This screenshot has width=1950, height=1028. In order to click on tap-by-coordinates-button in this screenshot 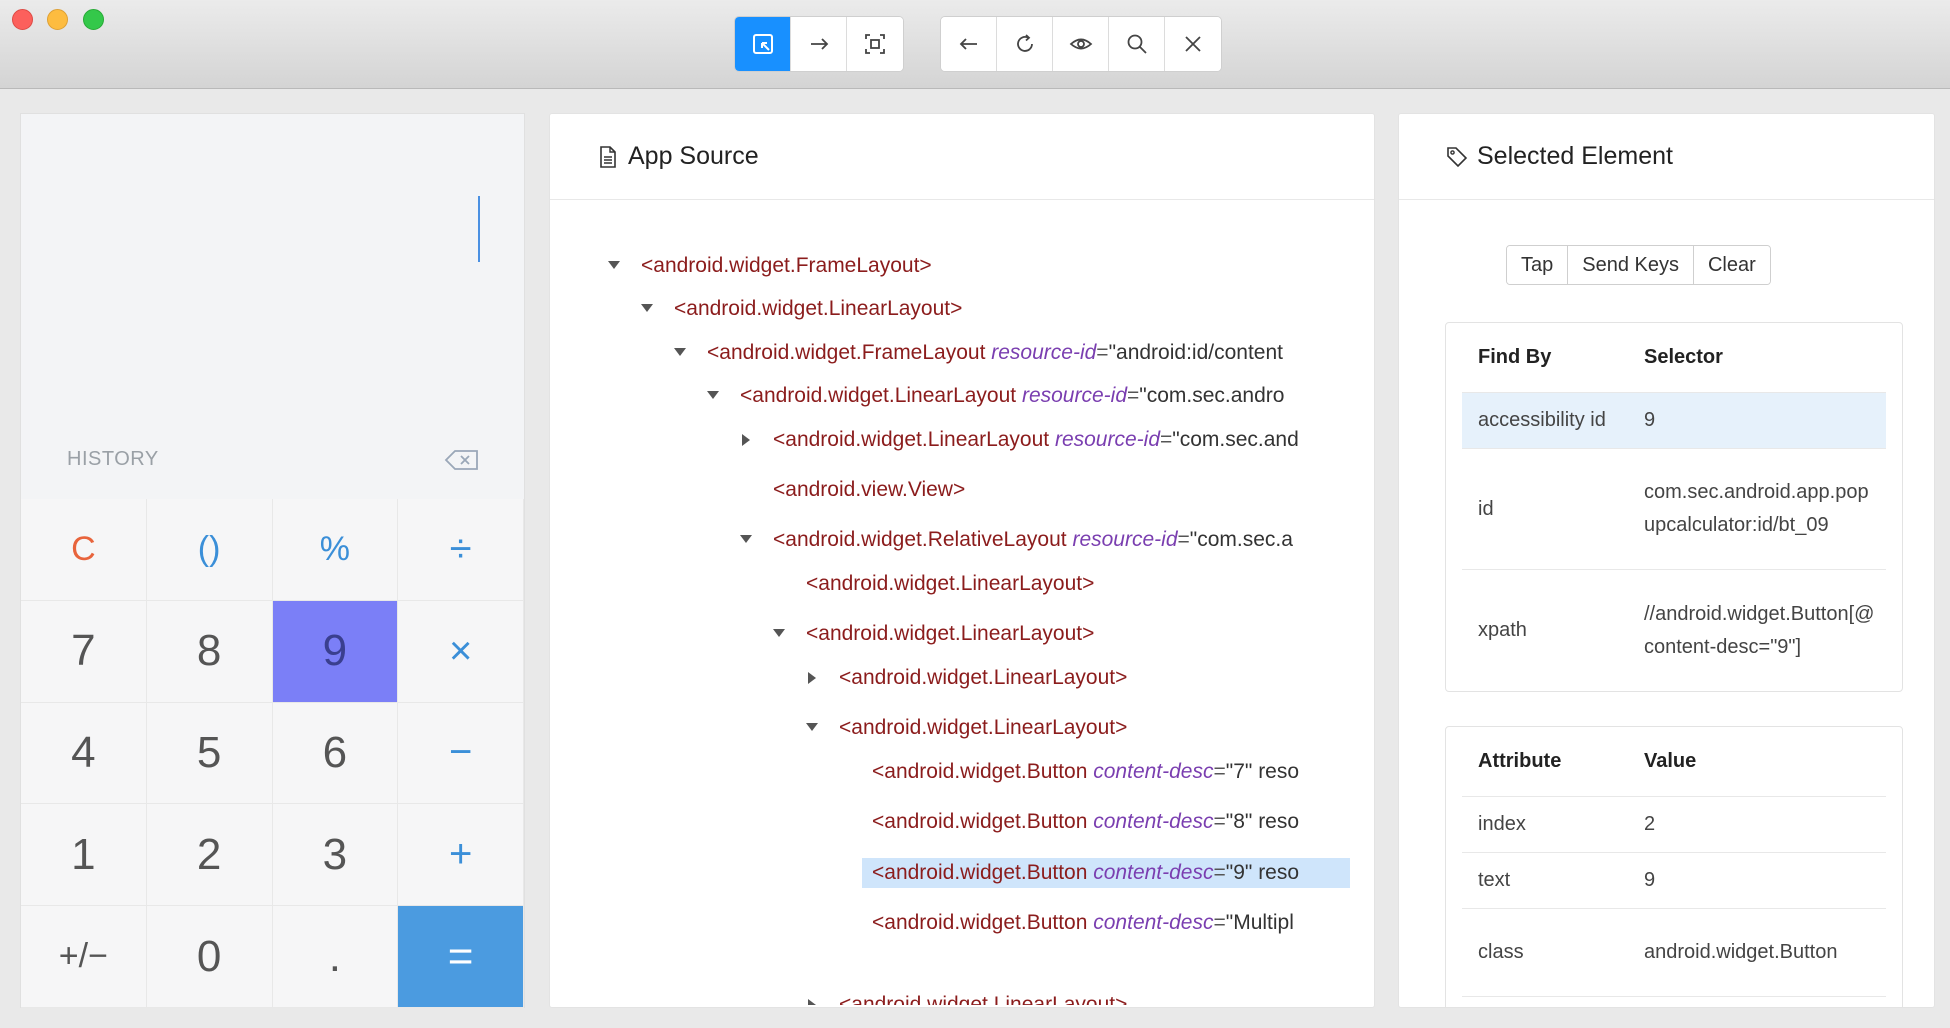, I will do `click(875, 44)`.